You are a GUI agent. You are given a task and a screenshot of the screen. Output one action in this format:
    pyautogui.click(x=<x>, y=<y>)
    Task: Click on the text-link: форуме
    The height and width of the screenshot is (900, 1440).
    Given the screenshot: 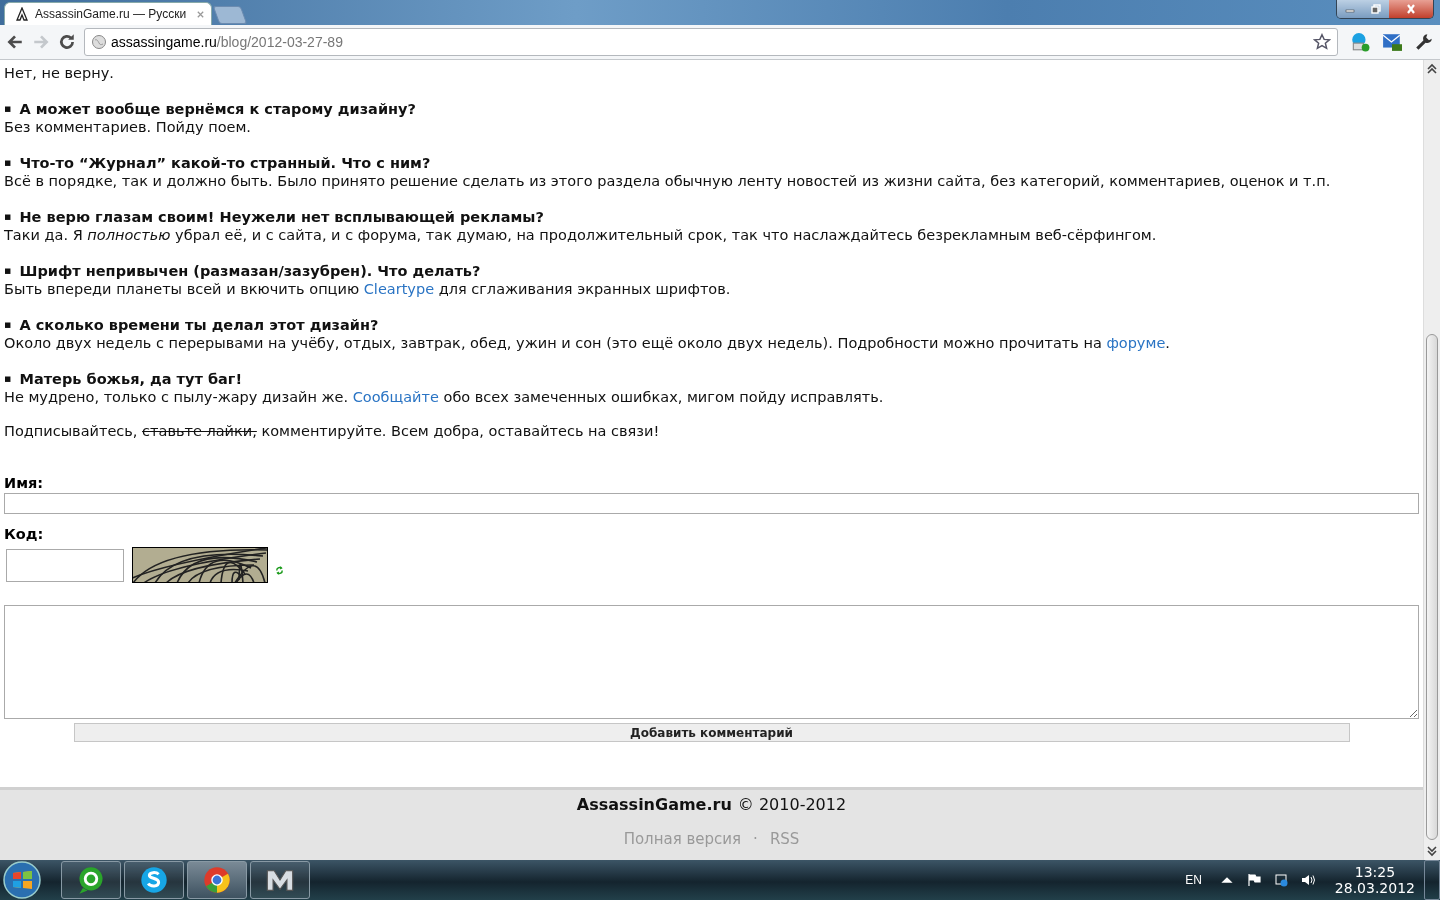 What is the action you would take?
    pyautogui.click(x=1136, y=343)
    